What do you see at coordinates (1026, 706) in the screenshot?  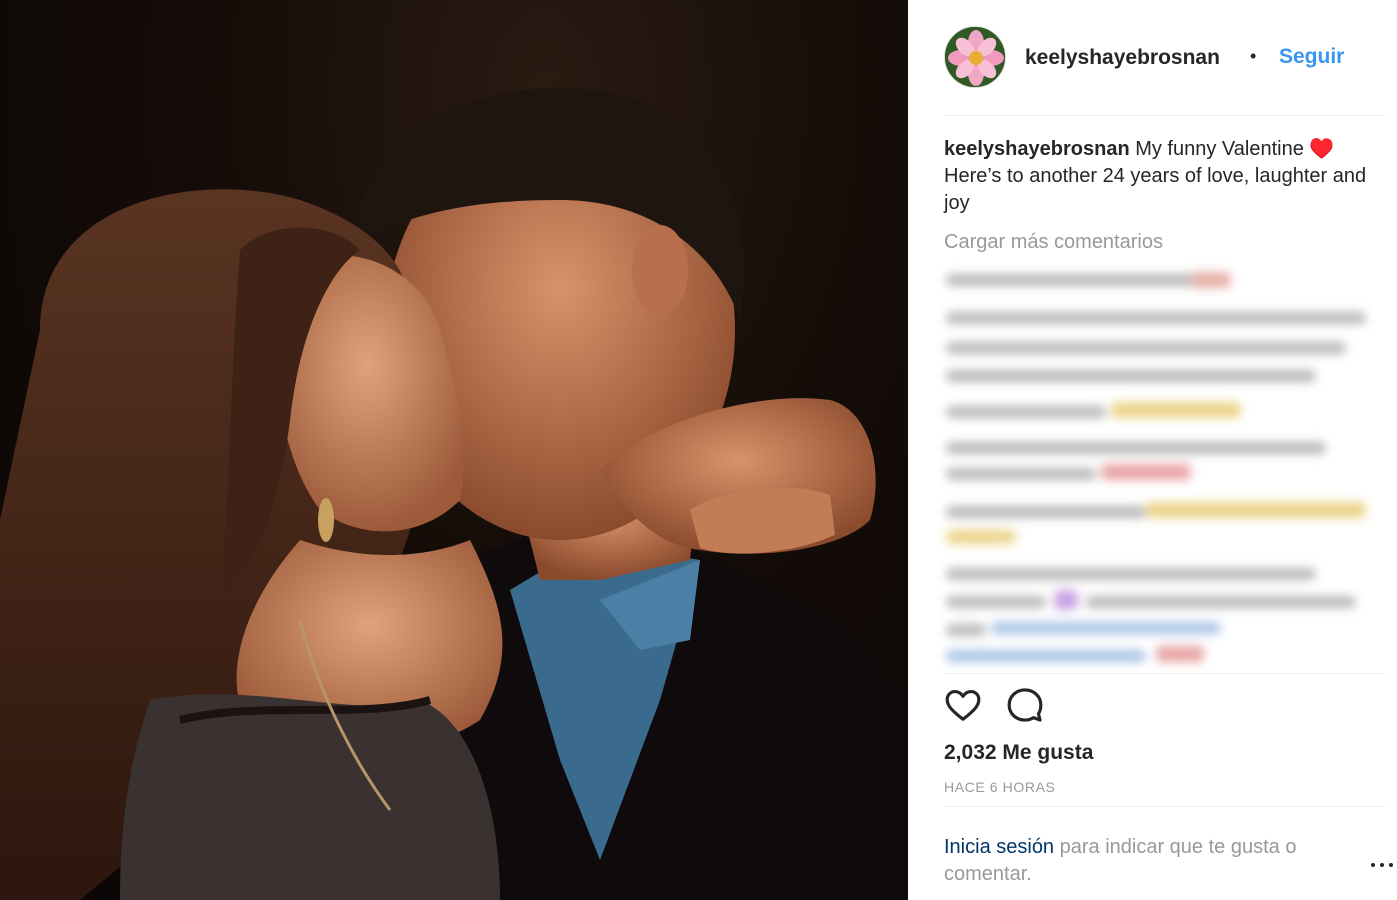 I see `comment-icon` at bounding box center [1026, 706].